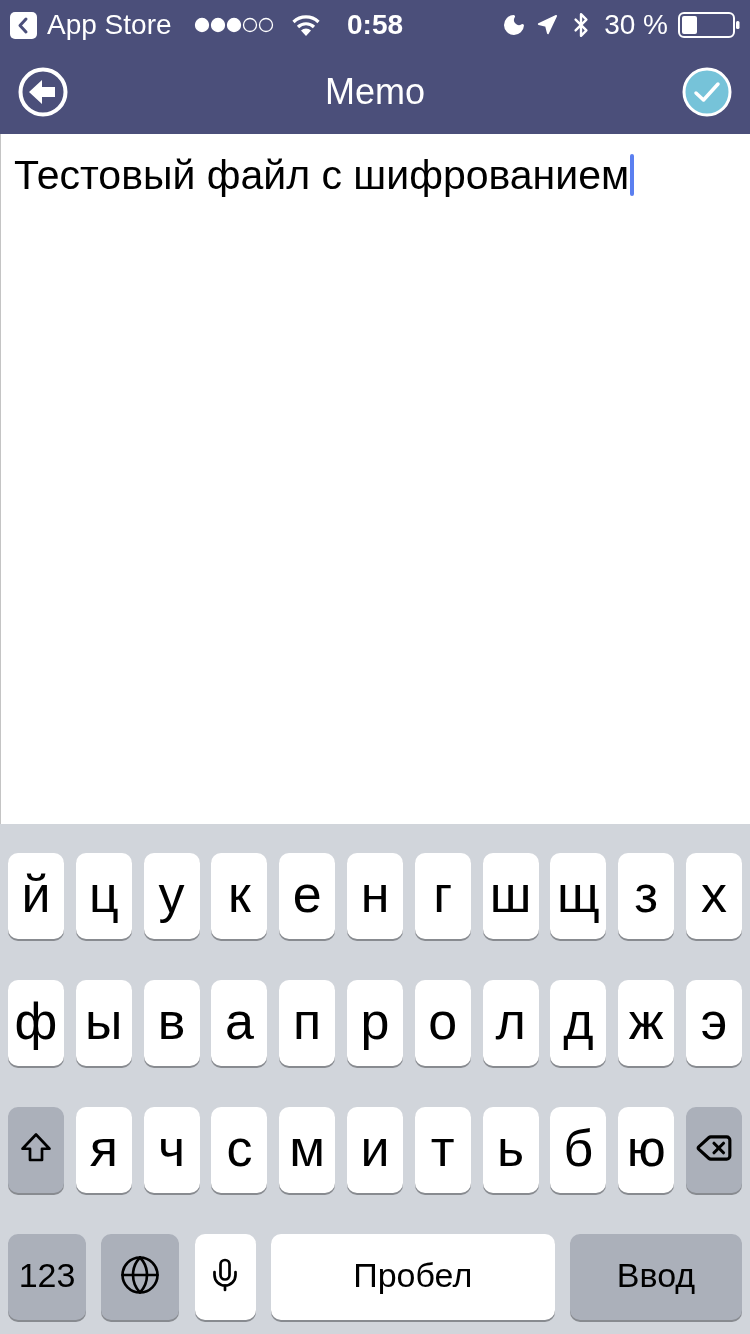 The height and width of the screenshot is (1334, 750). What do you see at coordinates (375, 25) in the screenshot?
I see `status-time: 0:58` at bounding box center [375, 25].